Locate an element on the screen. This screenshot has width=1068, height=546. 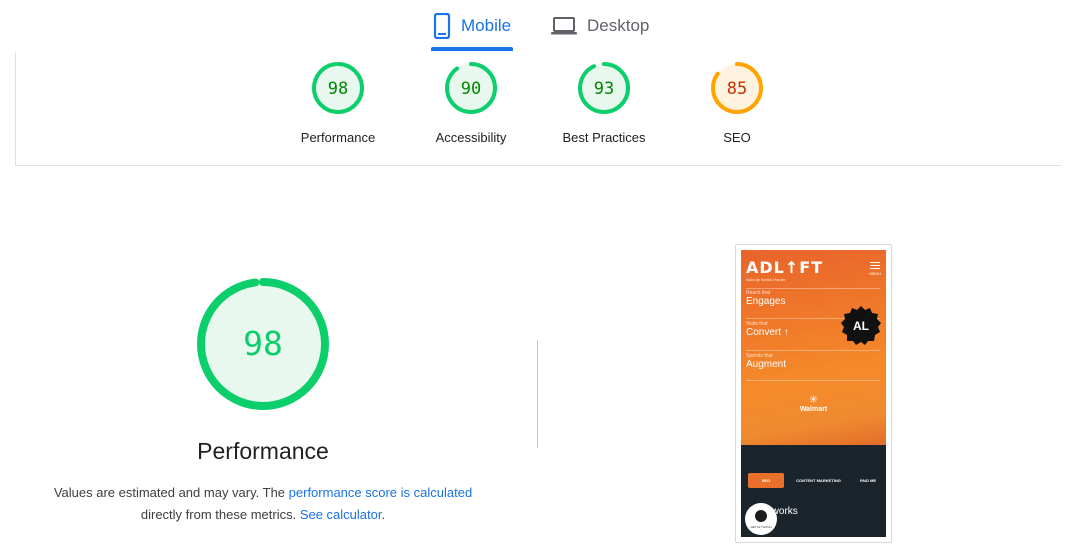
site-tagline: Nobody Works Harder is located at coordinates (766, 279).